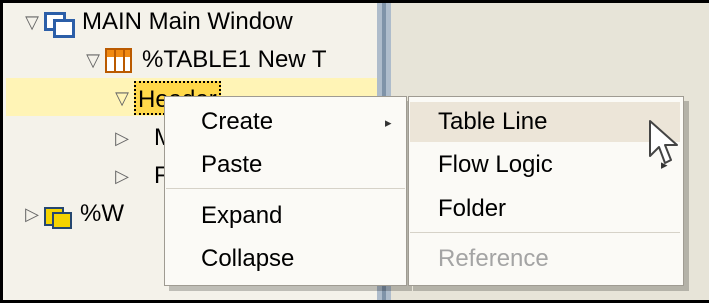 This screenshot has width=709, height=303. I want to click on tree-node-label: %W, so click(102, 214).